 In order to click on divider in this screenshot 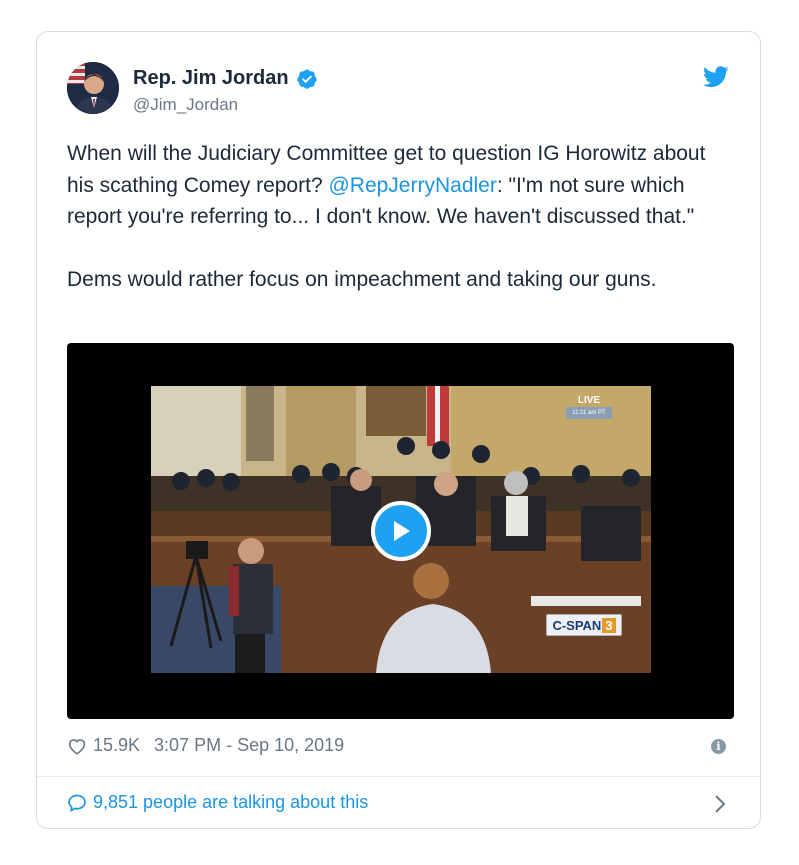, I will do `click(398, 776)`.